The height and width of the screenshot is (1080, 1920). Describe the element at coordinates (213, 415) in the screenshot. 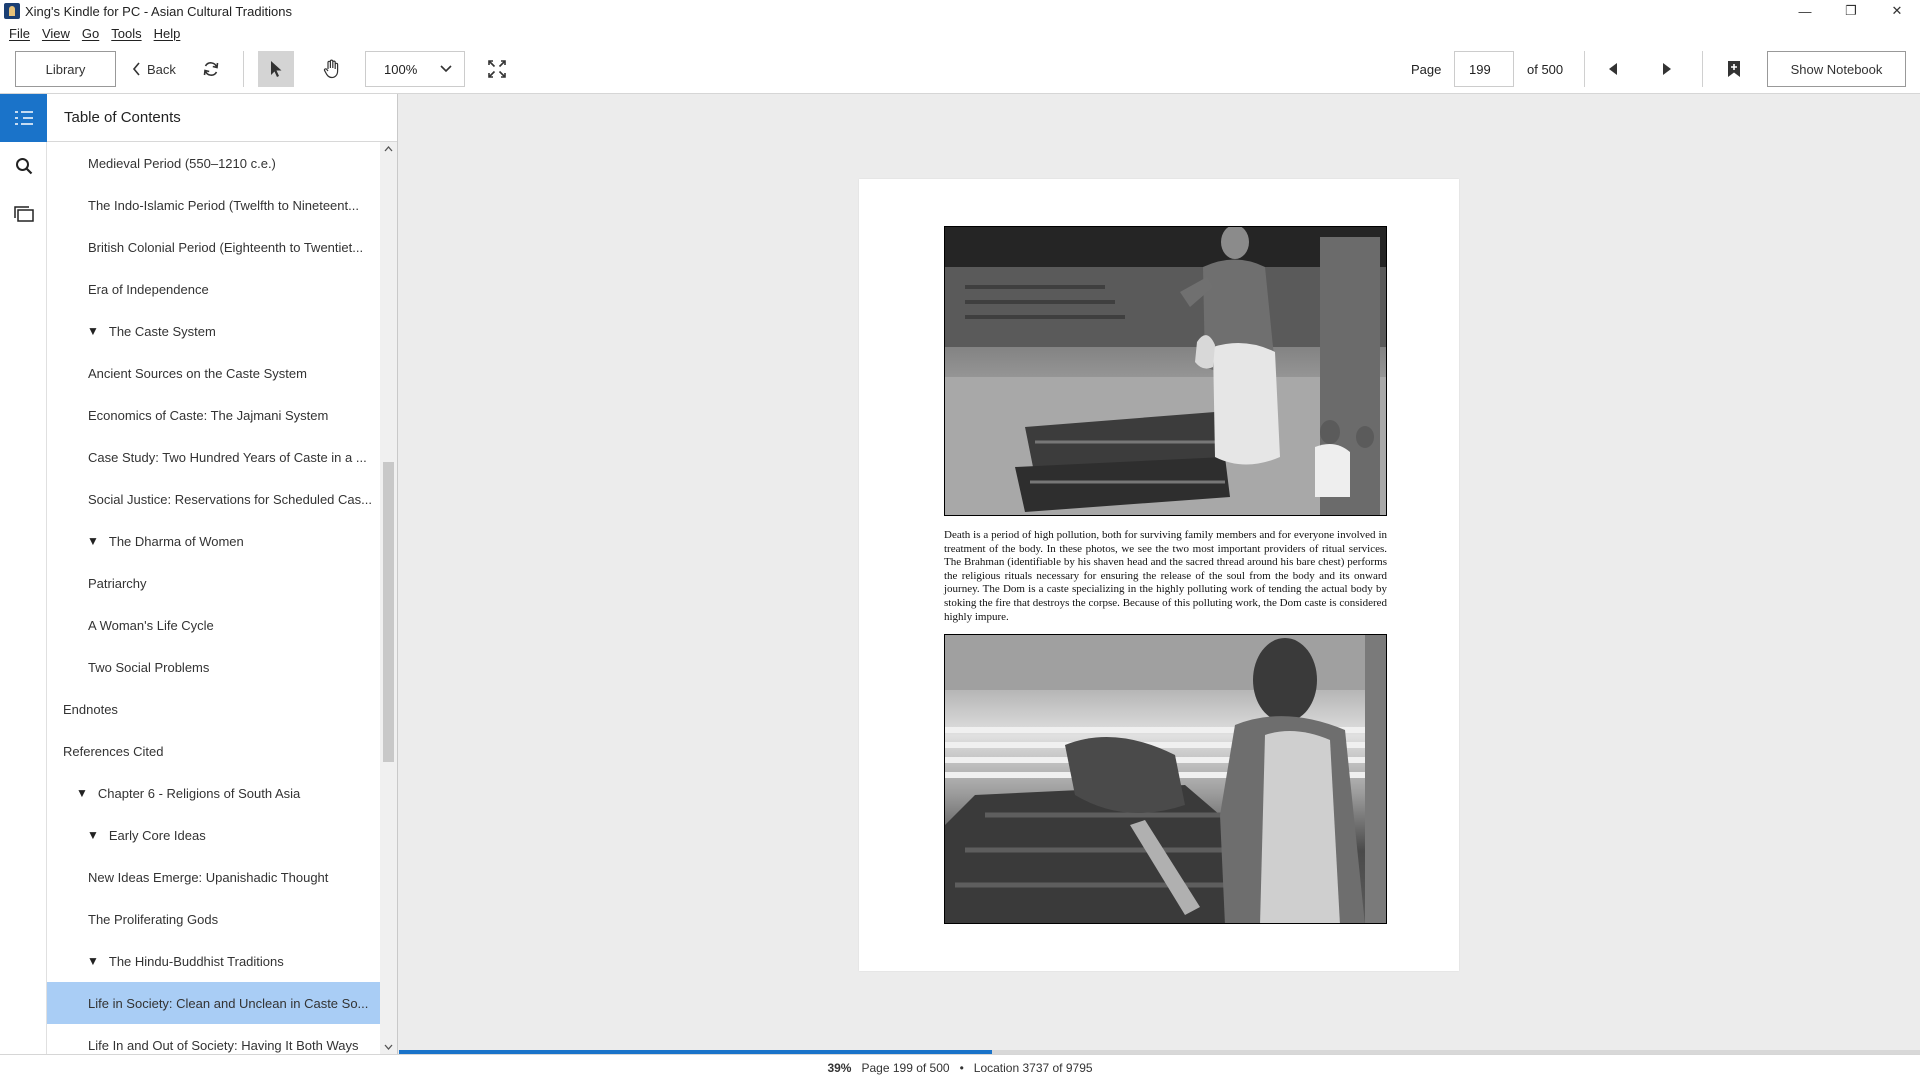

I see `toc-item: Economics of Caste: The Jajmani System` at that location.